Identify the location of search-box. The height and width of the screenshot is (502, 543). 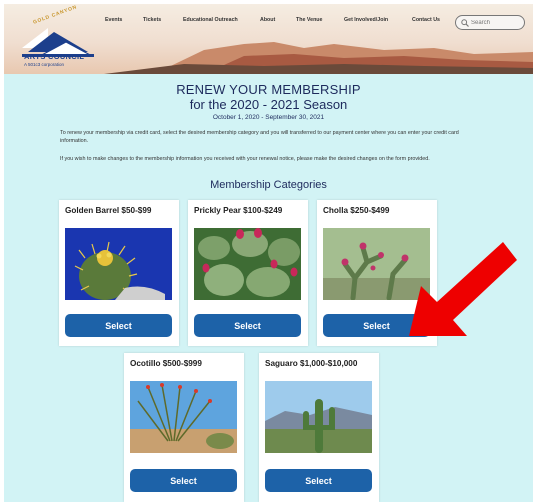
(490, 22).